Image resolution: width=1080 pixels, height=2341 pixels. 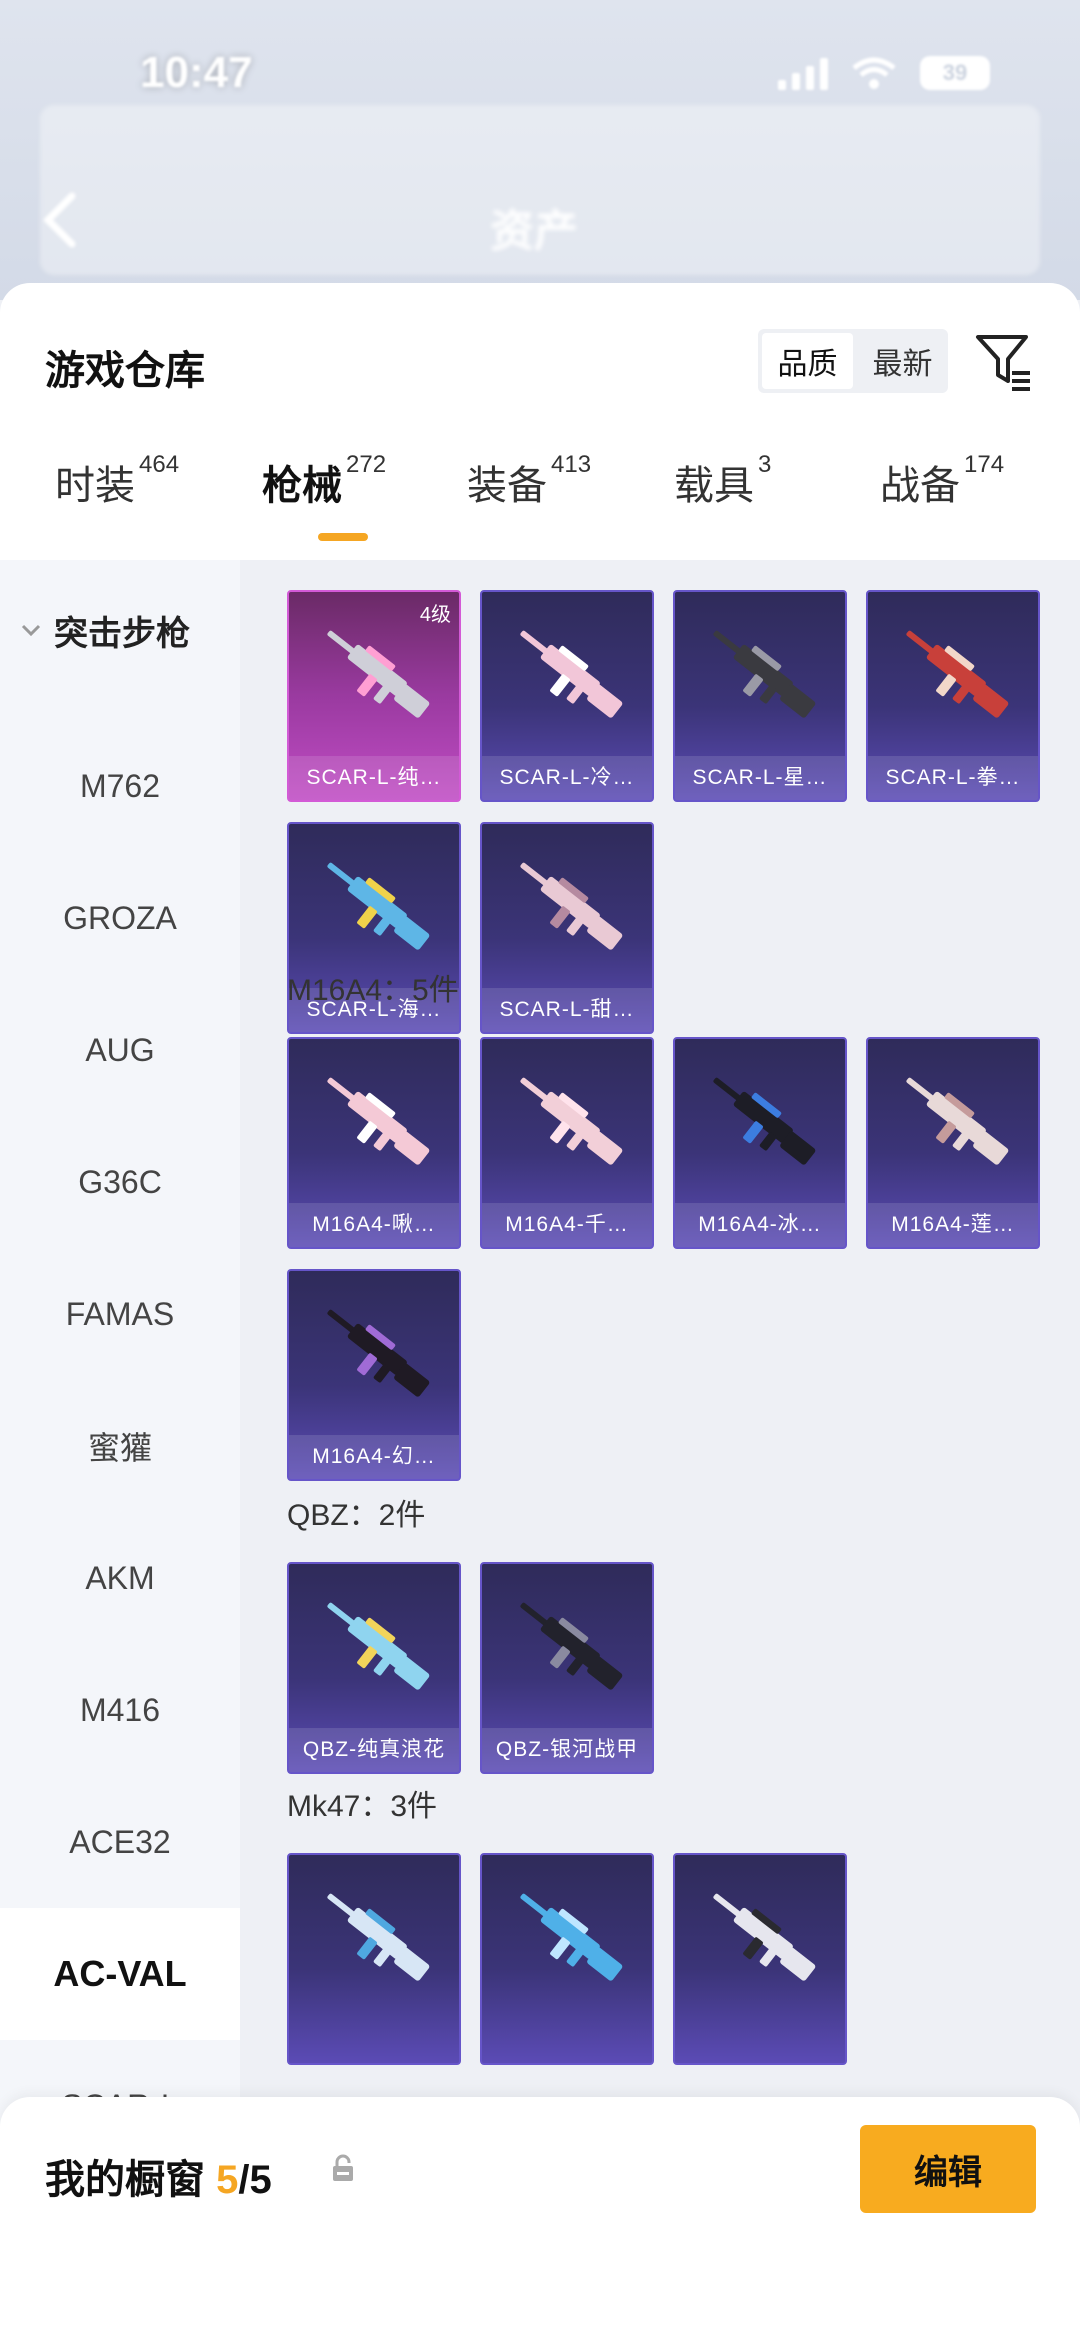 What do you see at coordinates (120, 1314) in the screenshot?
I see `sidebar-item-famas: FAMAS` at bounding box center [120, 1314].